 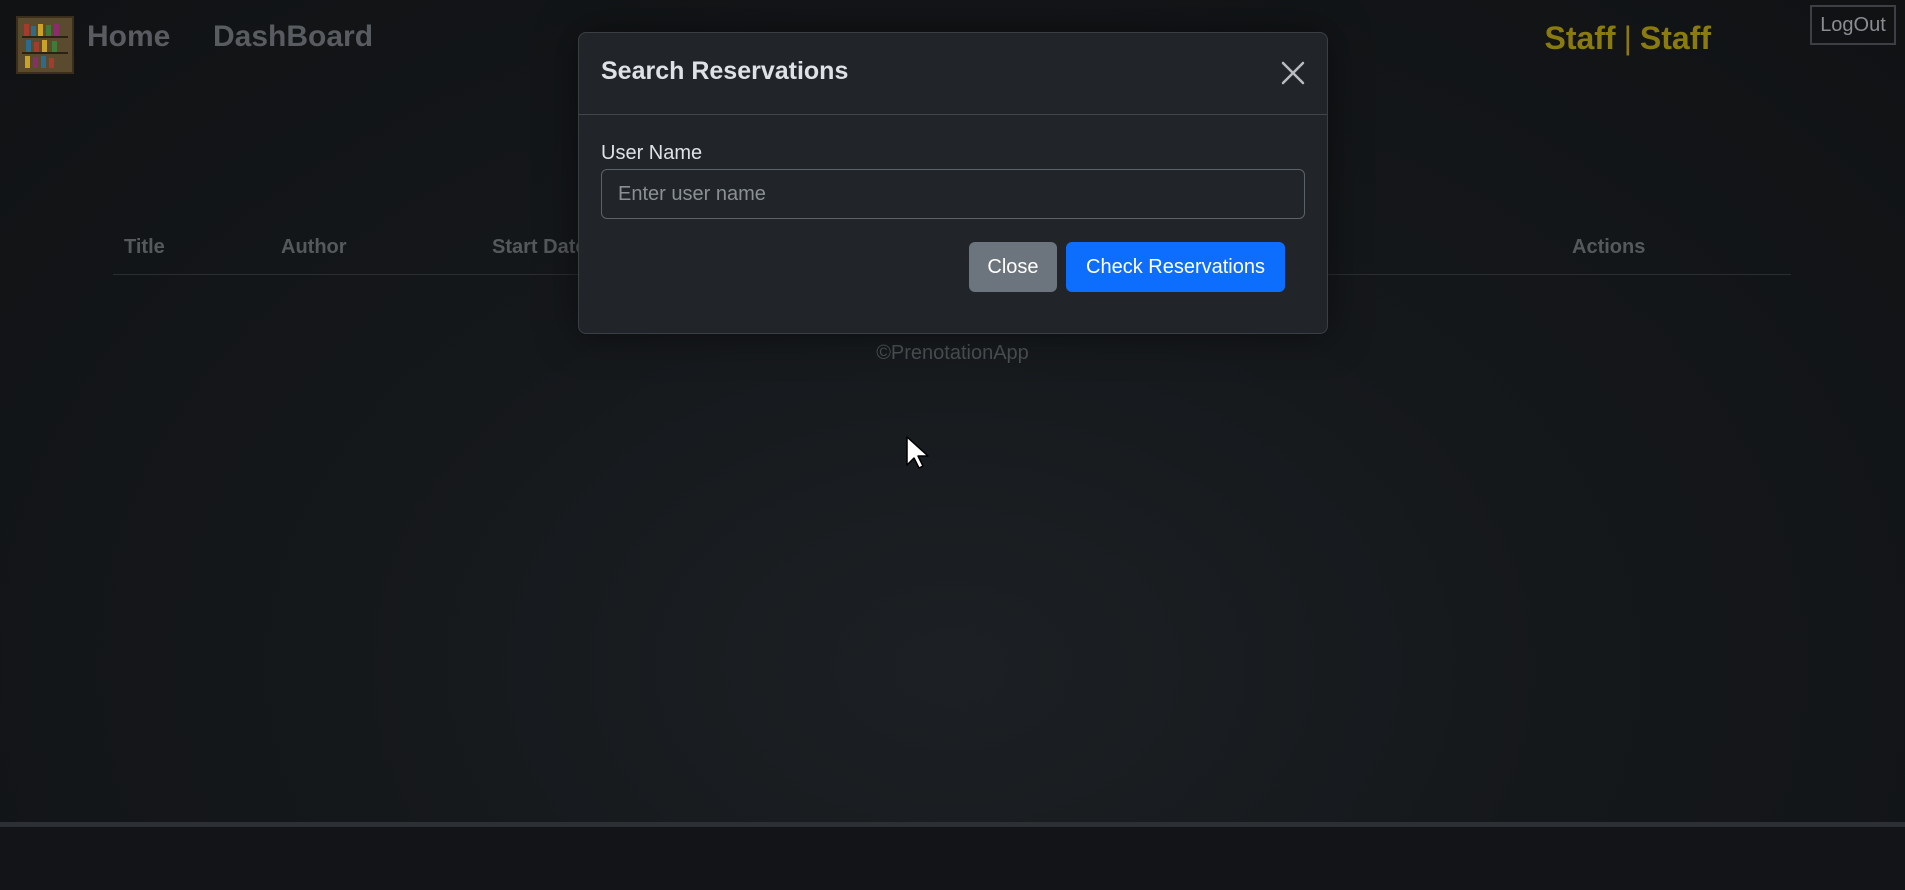 I want to click on footer-copyright: ©PrenotationApp, so click(x=952, y=353).